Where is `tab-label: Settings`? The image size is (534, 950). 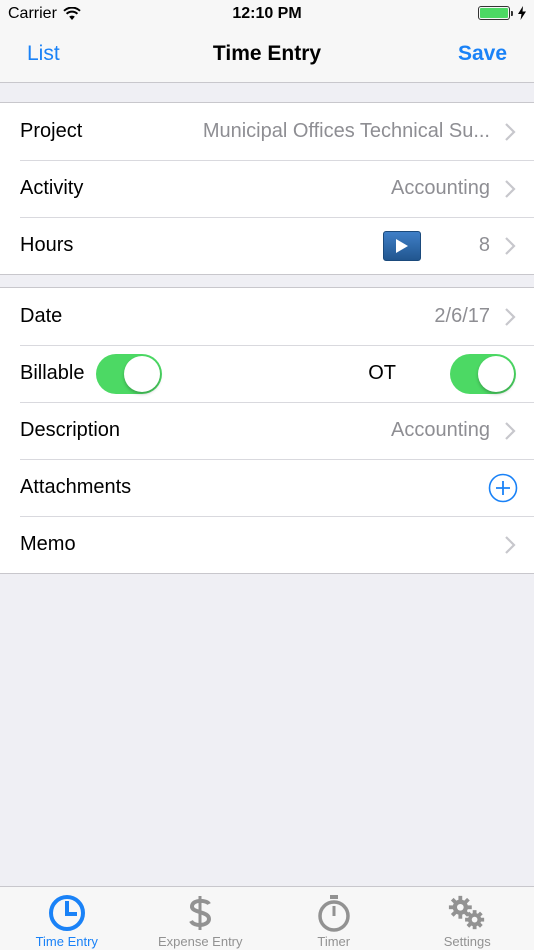
tab-label: Settings is located at coordinates (467, 941).